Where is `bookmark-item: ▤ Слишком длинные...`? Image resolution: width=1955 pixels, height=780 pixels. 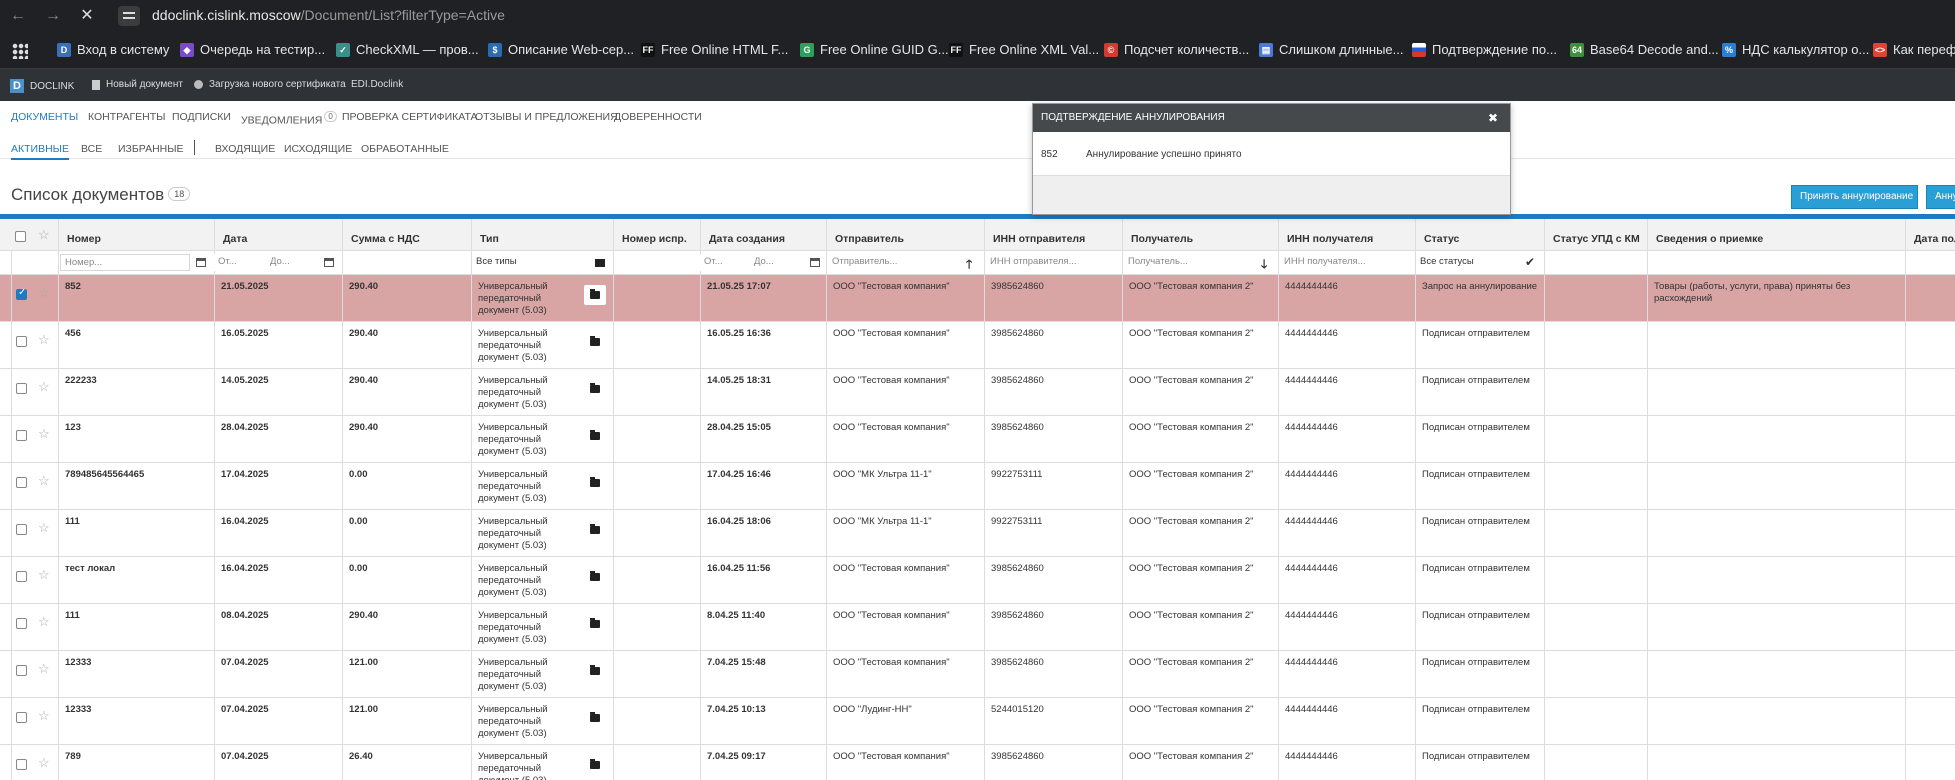
bookmark-item: ▤ Слишком длинные... is located at coordinates (1331, 49).